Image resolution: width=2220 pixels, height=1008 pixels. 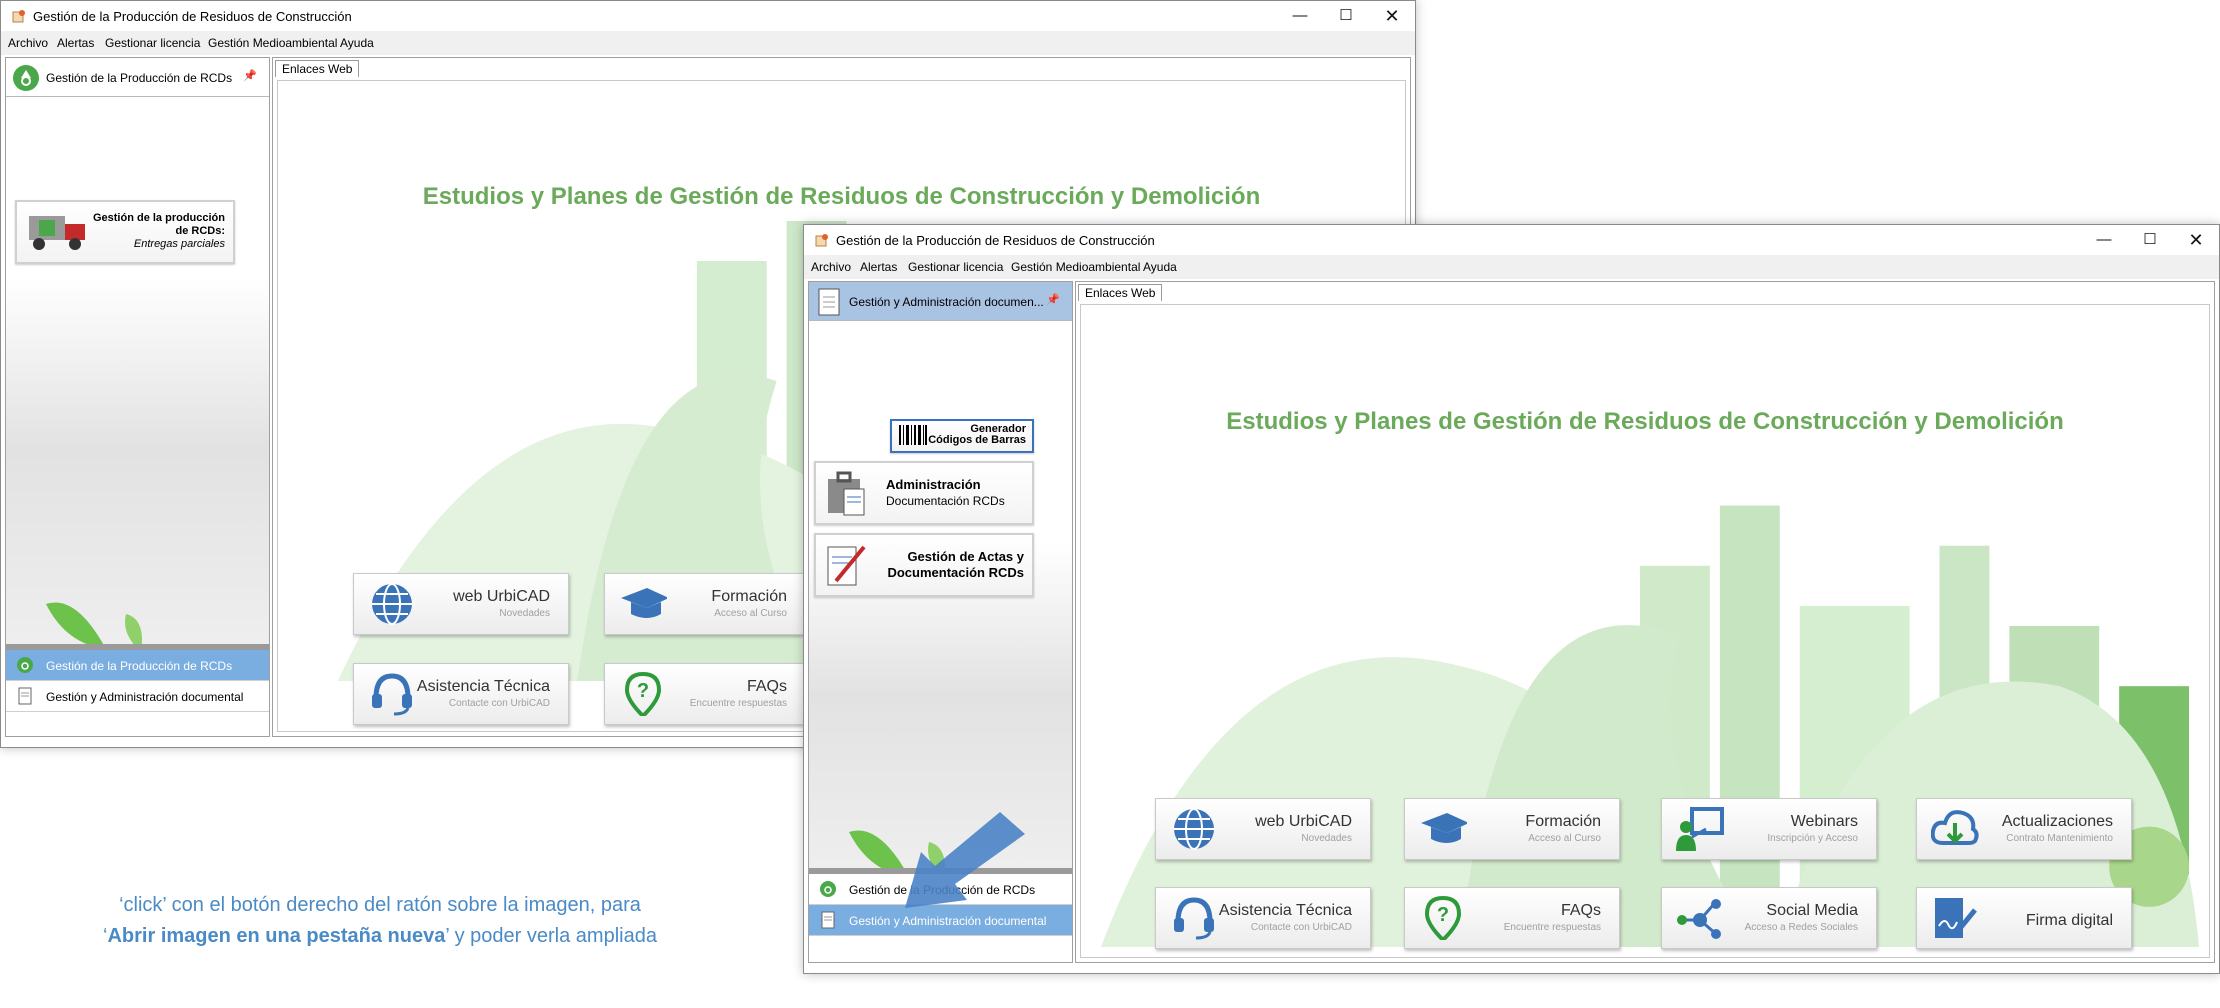 I want to click on tile-label: Webinars, so click(x=1824, y=821).